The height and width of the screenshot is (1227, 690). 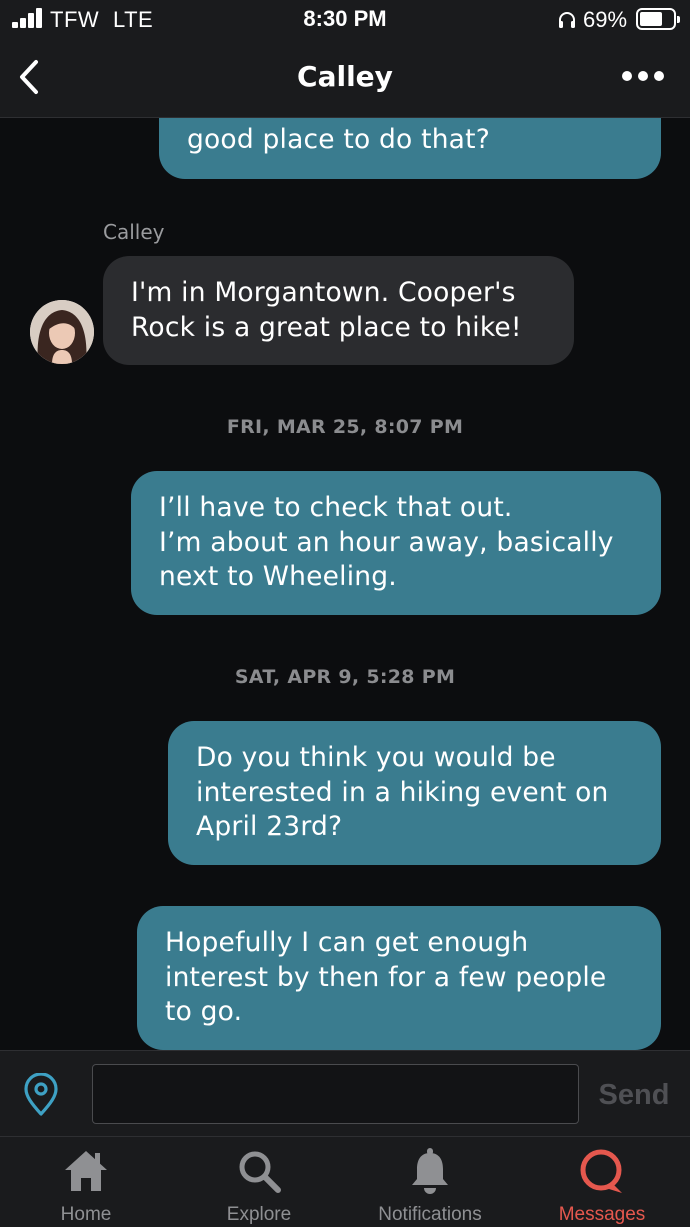 I want to click on home-icon, so click(x=86, y=1171).